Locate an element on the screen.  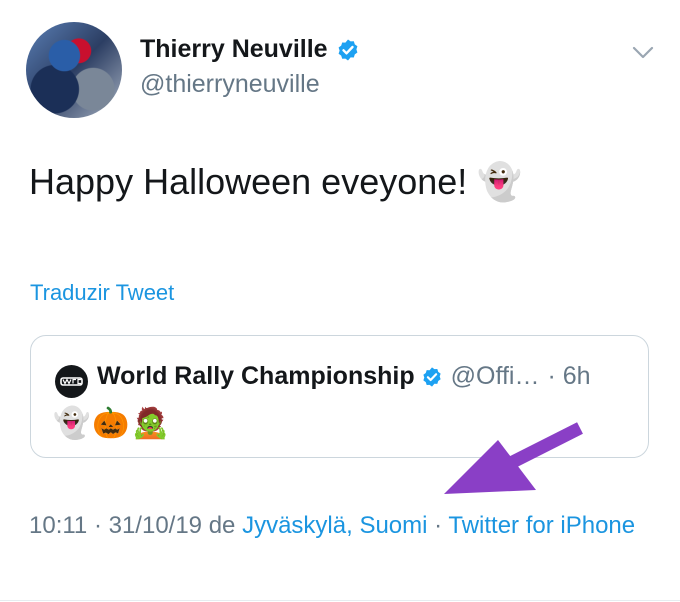
quoted-text: 👻🎃🧟 is located at coordinates (112, 423).